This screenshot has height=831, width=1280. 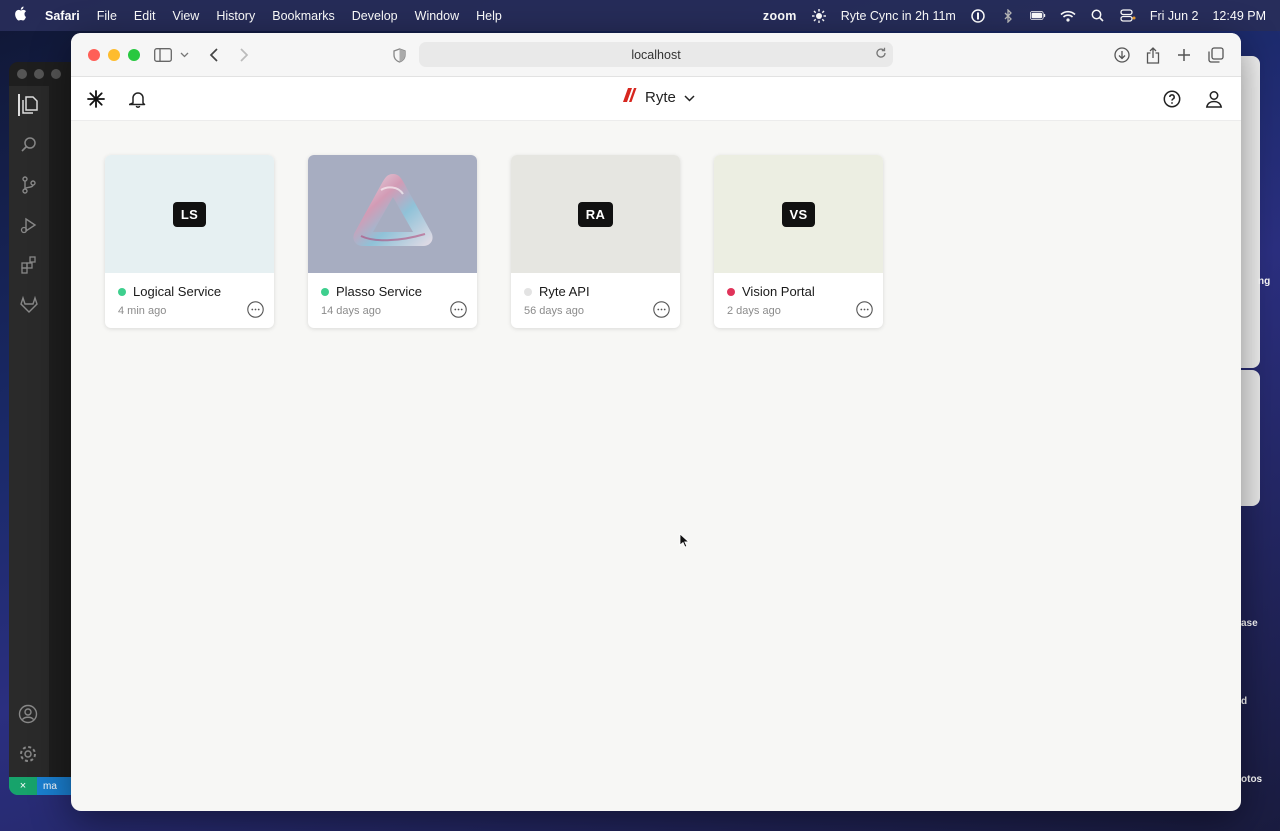 I want to click on menu-time: 12:49 PM, so click(x=1239, y=16).